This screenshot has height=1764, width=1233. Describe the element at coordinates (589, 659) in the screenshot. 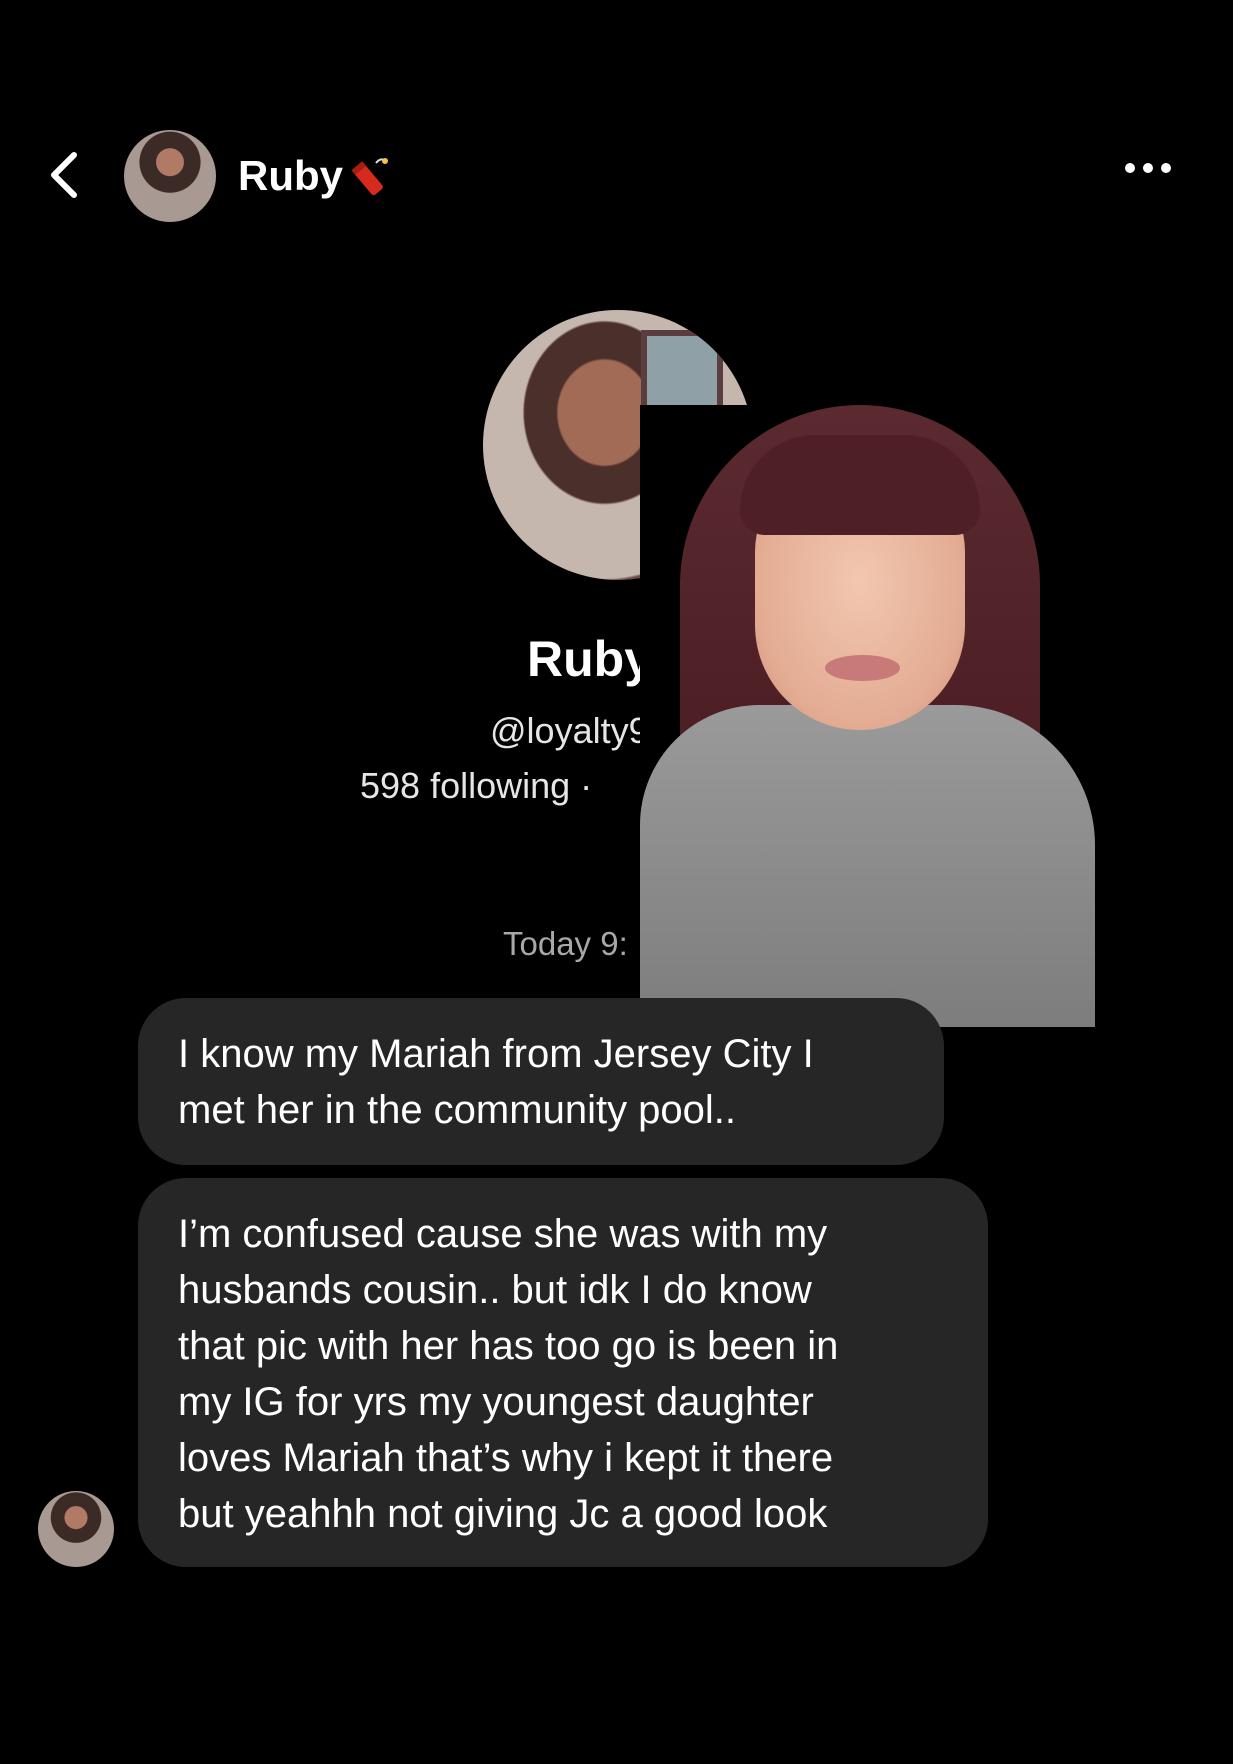

I see `profile-name-label: Ruby` at that location.